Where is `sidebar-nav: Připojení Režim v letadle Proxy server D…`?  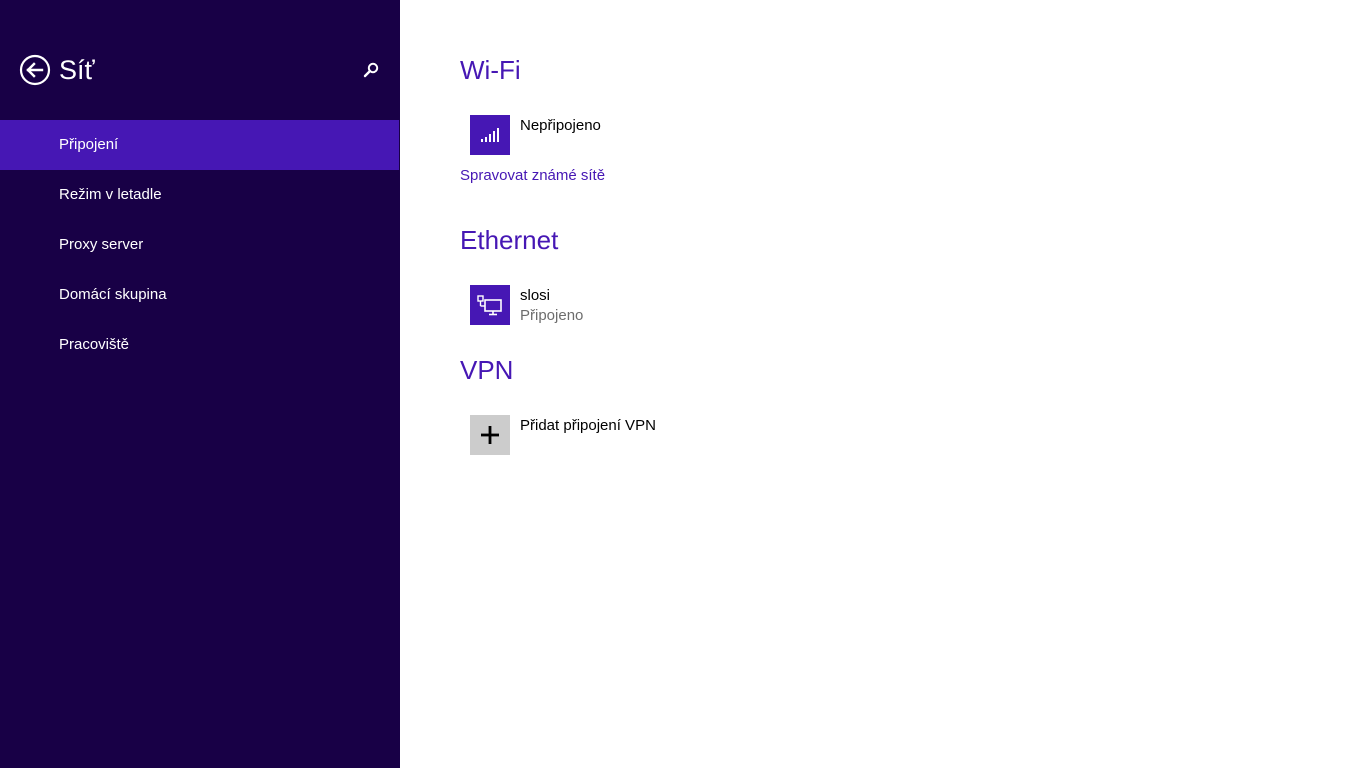 sidebar-nav: Připojení Režim v letadle Proxy server D… is located at coordinates (200, 245).